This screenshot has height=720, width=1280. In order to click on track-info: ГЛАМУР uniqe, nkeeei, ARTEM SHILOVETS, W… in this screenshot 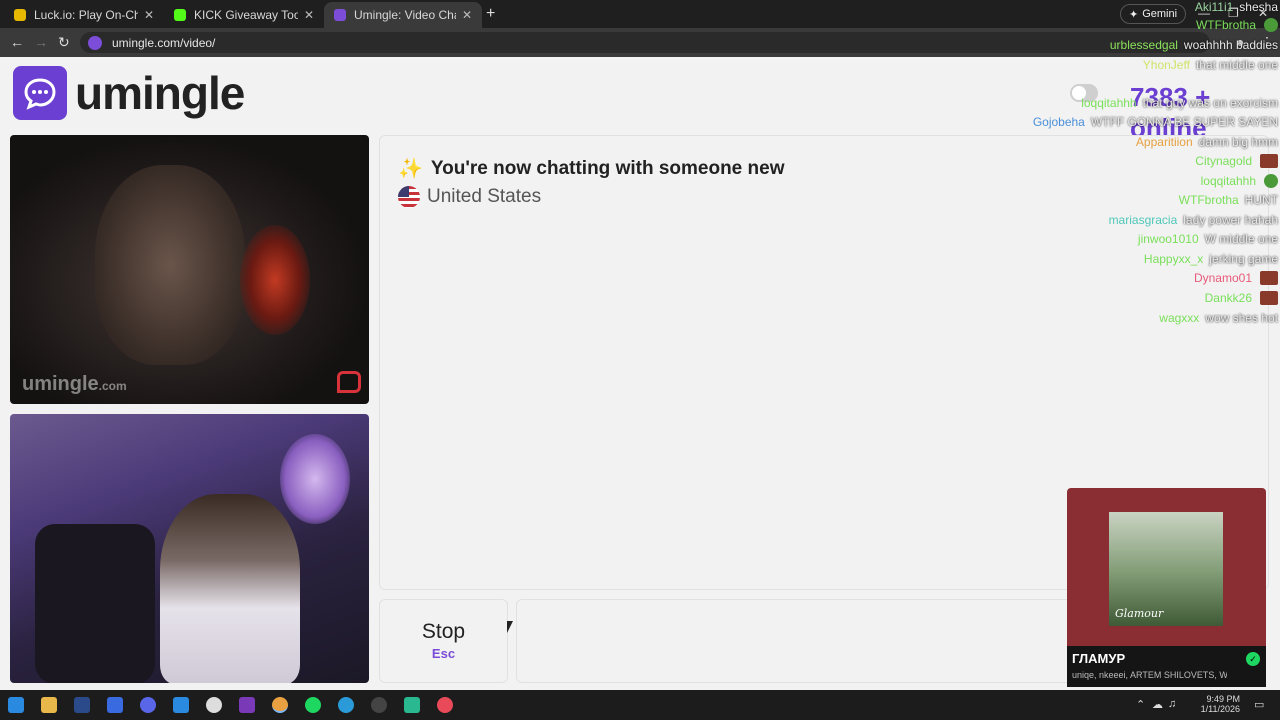, I will do `click(1166, 666)`.